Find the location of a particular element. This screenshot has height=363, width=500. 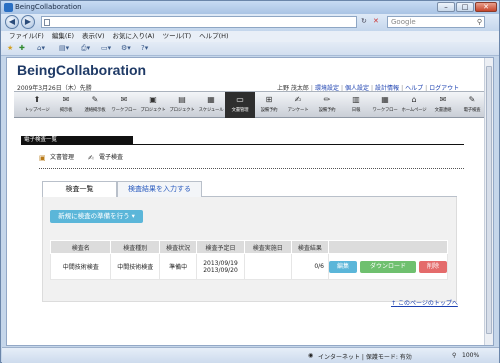

column-header: 検査名 is located at coordinates (80, 247).